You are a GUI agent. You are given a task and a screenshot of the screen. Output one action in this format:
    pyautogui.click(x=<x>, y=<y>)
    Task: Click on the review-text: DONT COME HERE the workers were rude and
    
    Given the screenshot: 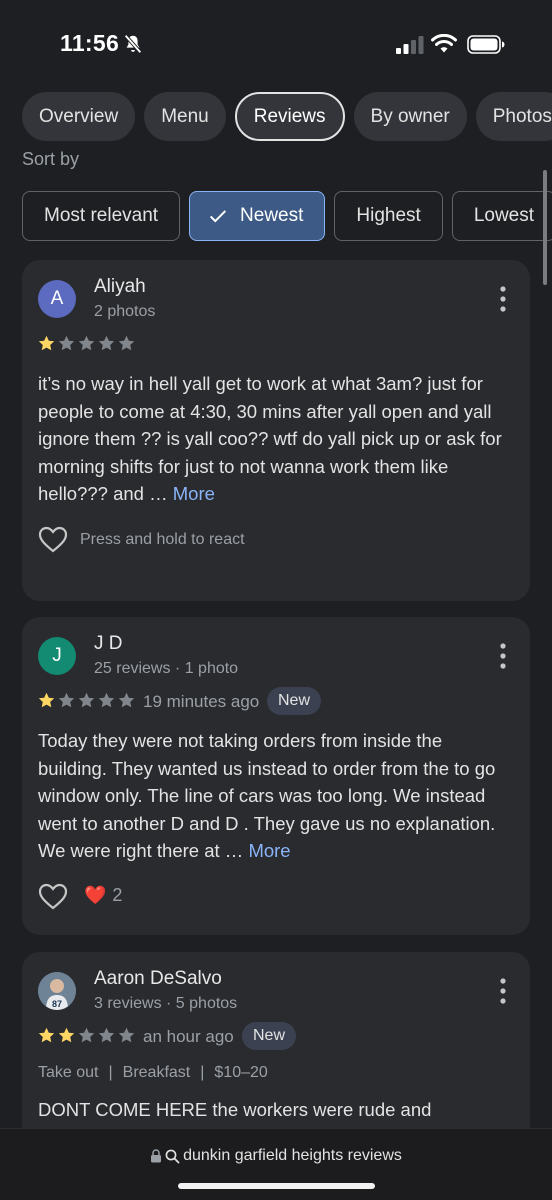 What is the action you would take?
    pyautogui.click(x=277, y=1110)
    